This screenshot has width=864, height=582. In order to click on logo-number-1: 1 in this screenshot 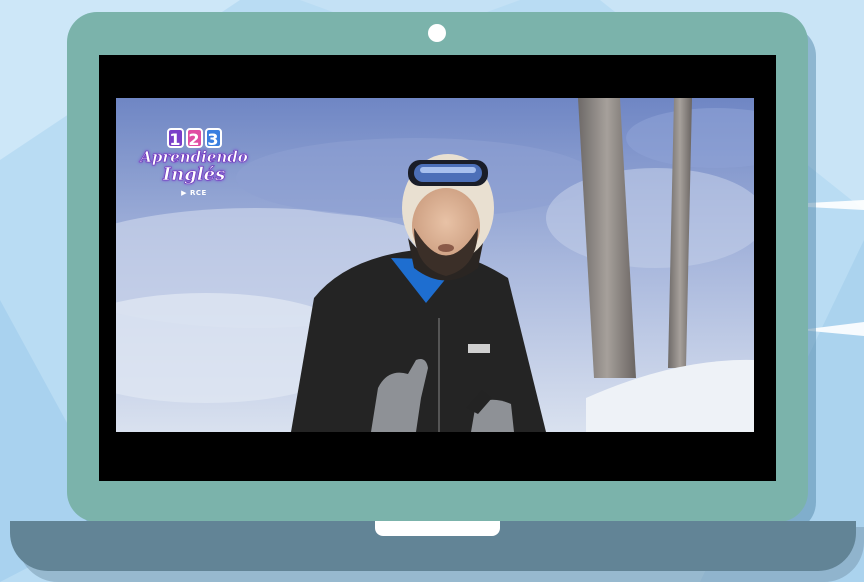, I will do `click(175, 138)`.